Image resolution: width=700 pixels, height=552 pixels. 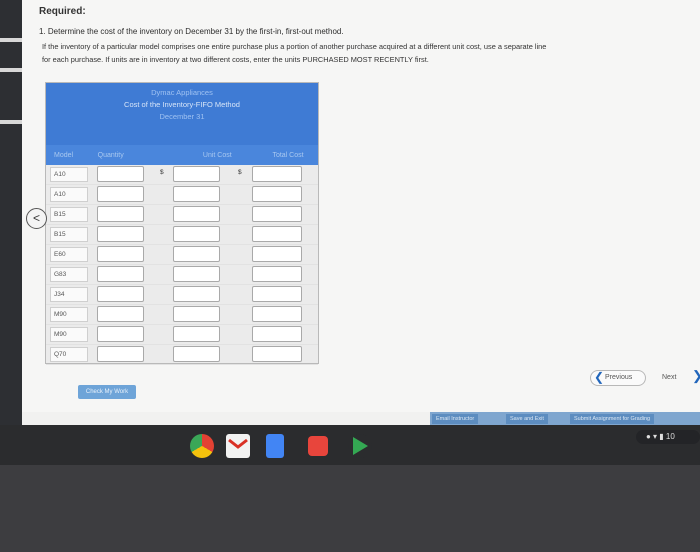 What do you see at coordinates (182, 155) in the screenshot?
I see `column-headers: Model Quantity Unit Cost Total Cost` at bounding box center [182, 155].